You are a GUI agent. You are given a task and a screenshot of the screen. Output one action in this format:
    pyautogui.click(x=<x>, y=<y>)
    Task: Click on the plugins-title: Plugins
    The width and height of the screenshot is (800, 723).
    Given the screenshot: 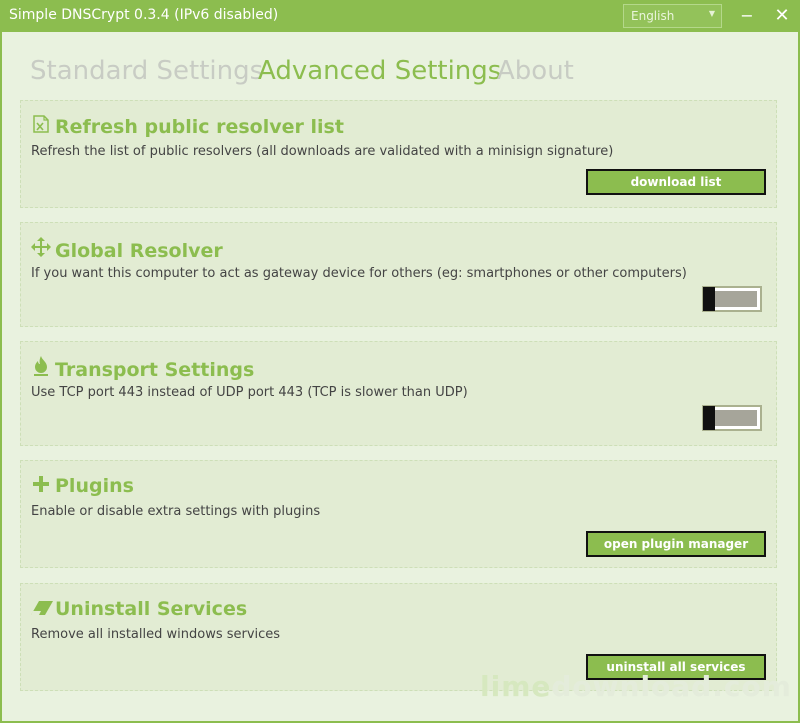 What is the action you would take?
    pyautogui.click(x=94, y=486)
    